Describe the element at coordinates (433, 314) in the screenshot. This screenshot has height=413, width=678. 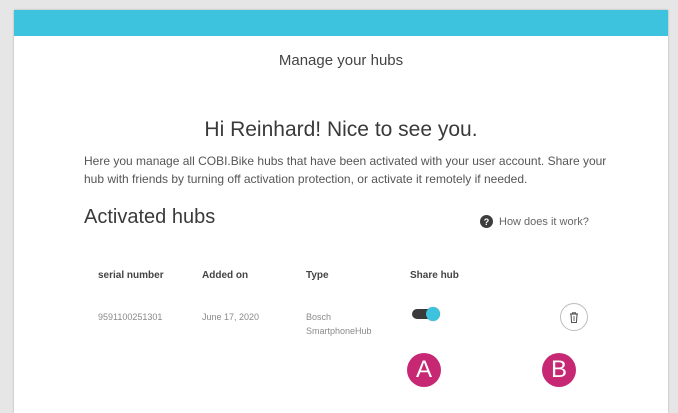
I see `toggle-knob` at that location.